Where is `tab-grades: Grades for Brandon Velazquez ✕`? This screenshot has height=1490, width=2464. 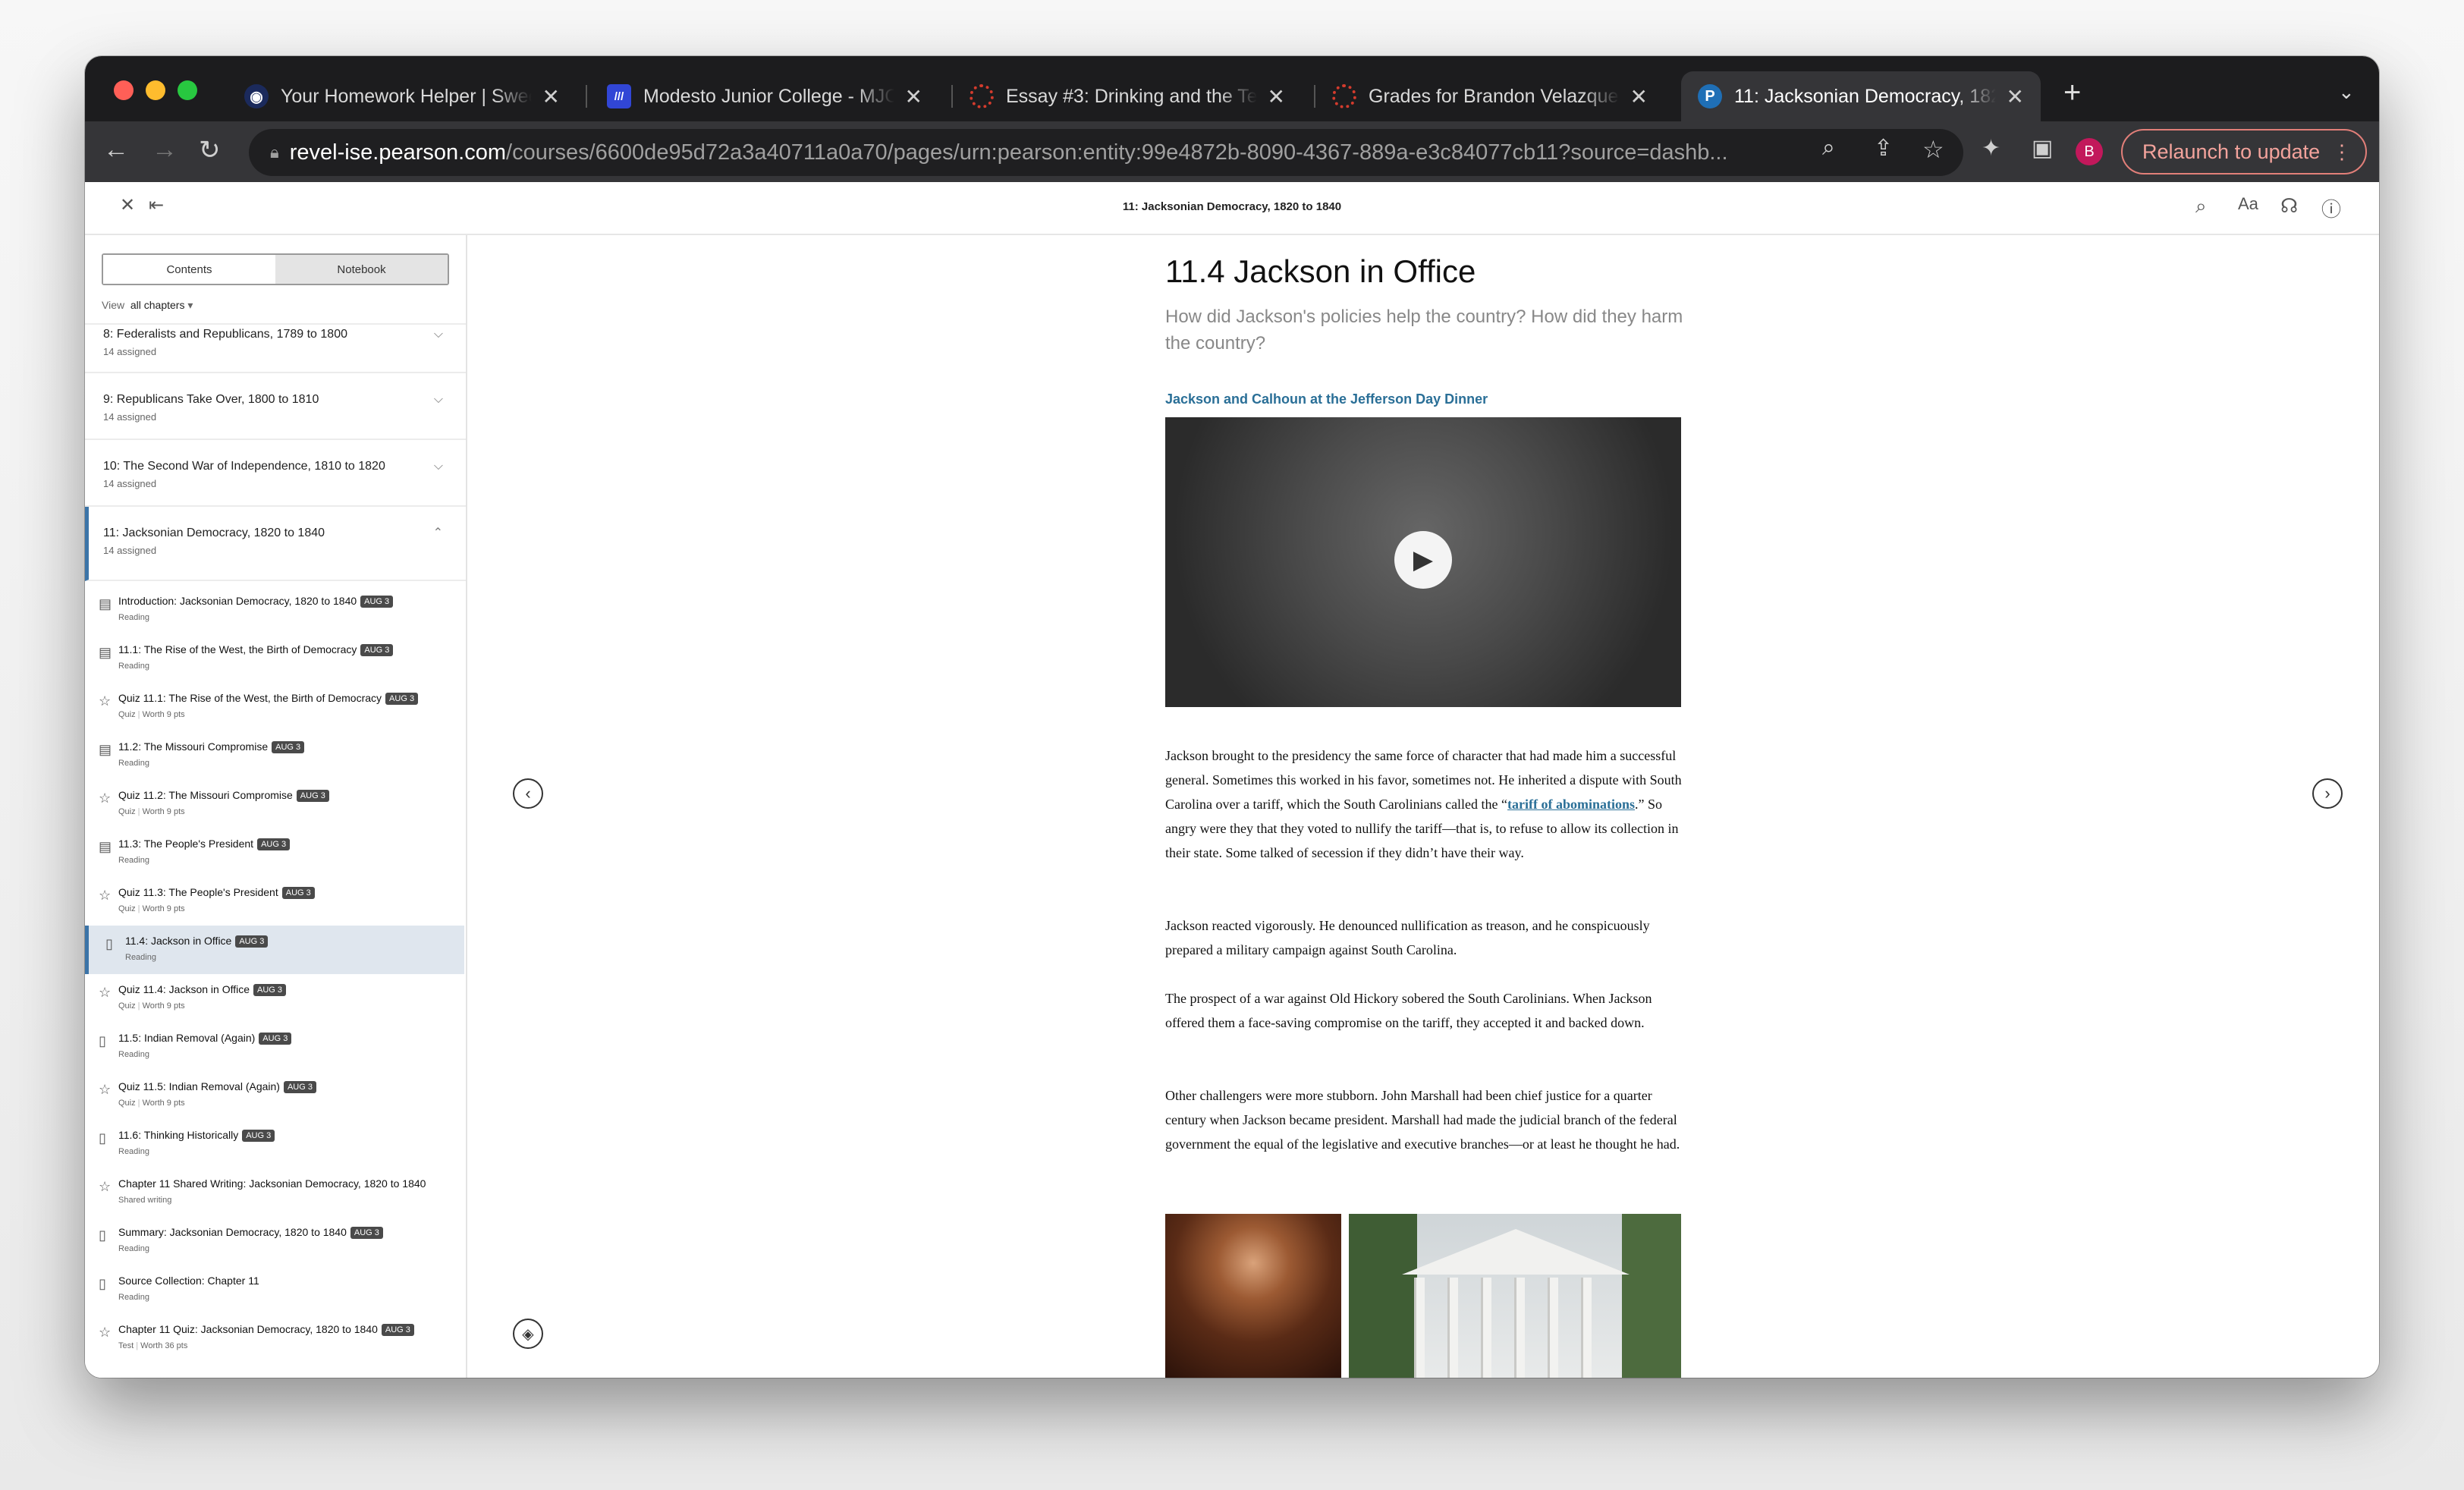
tab-grades: Grades for Brandon Velazquez ✕ is located at coordinates (1489, 96).